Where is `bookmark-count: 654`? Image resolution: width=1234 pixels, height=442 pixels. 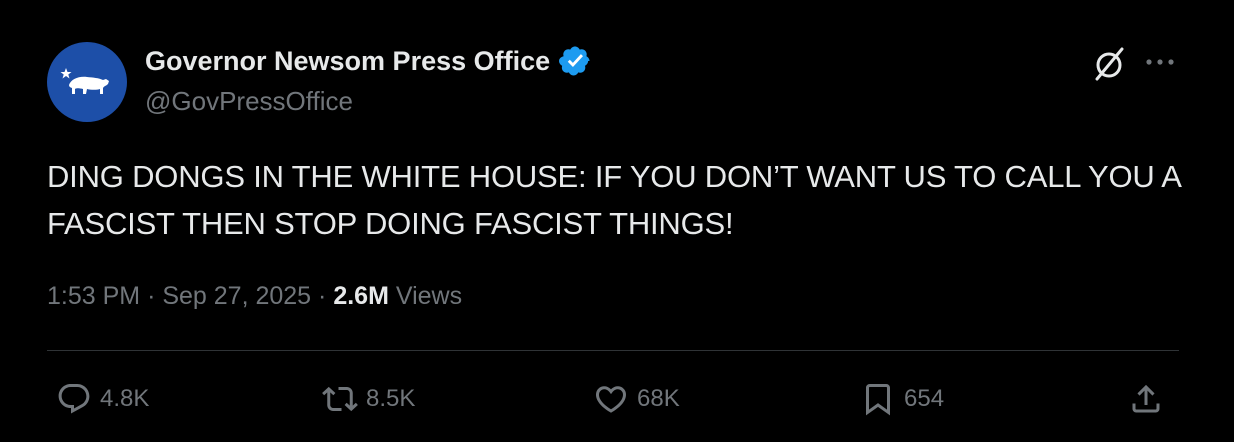
bookmark-count: 654 is located at coordinates (924, 398).